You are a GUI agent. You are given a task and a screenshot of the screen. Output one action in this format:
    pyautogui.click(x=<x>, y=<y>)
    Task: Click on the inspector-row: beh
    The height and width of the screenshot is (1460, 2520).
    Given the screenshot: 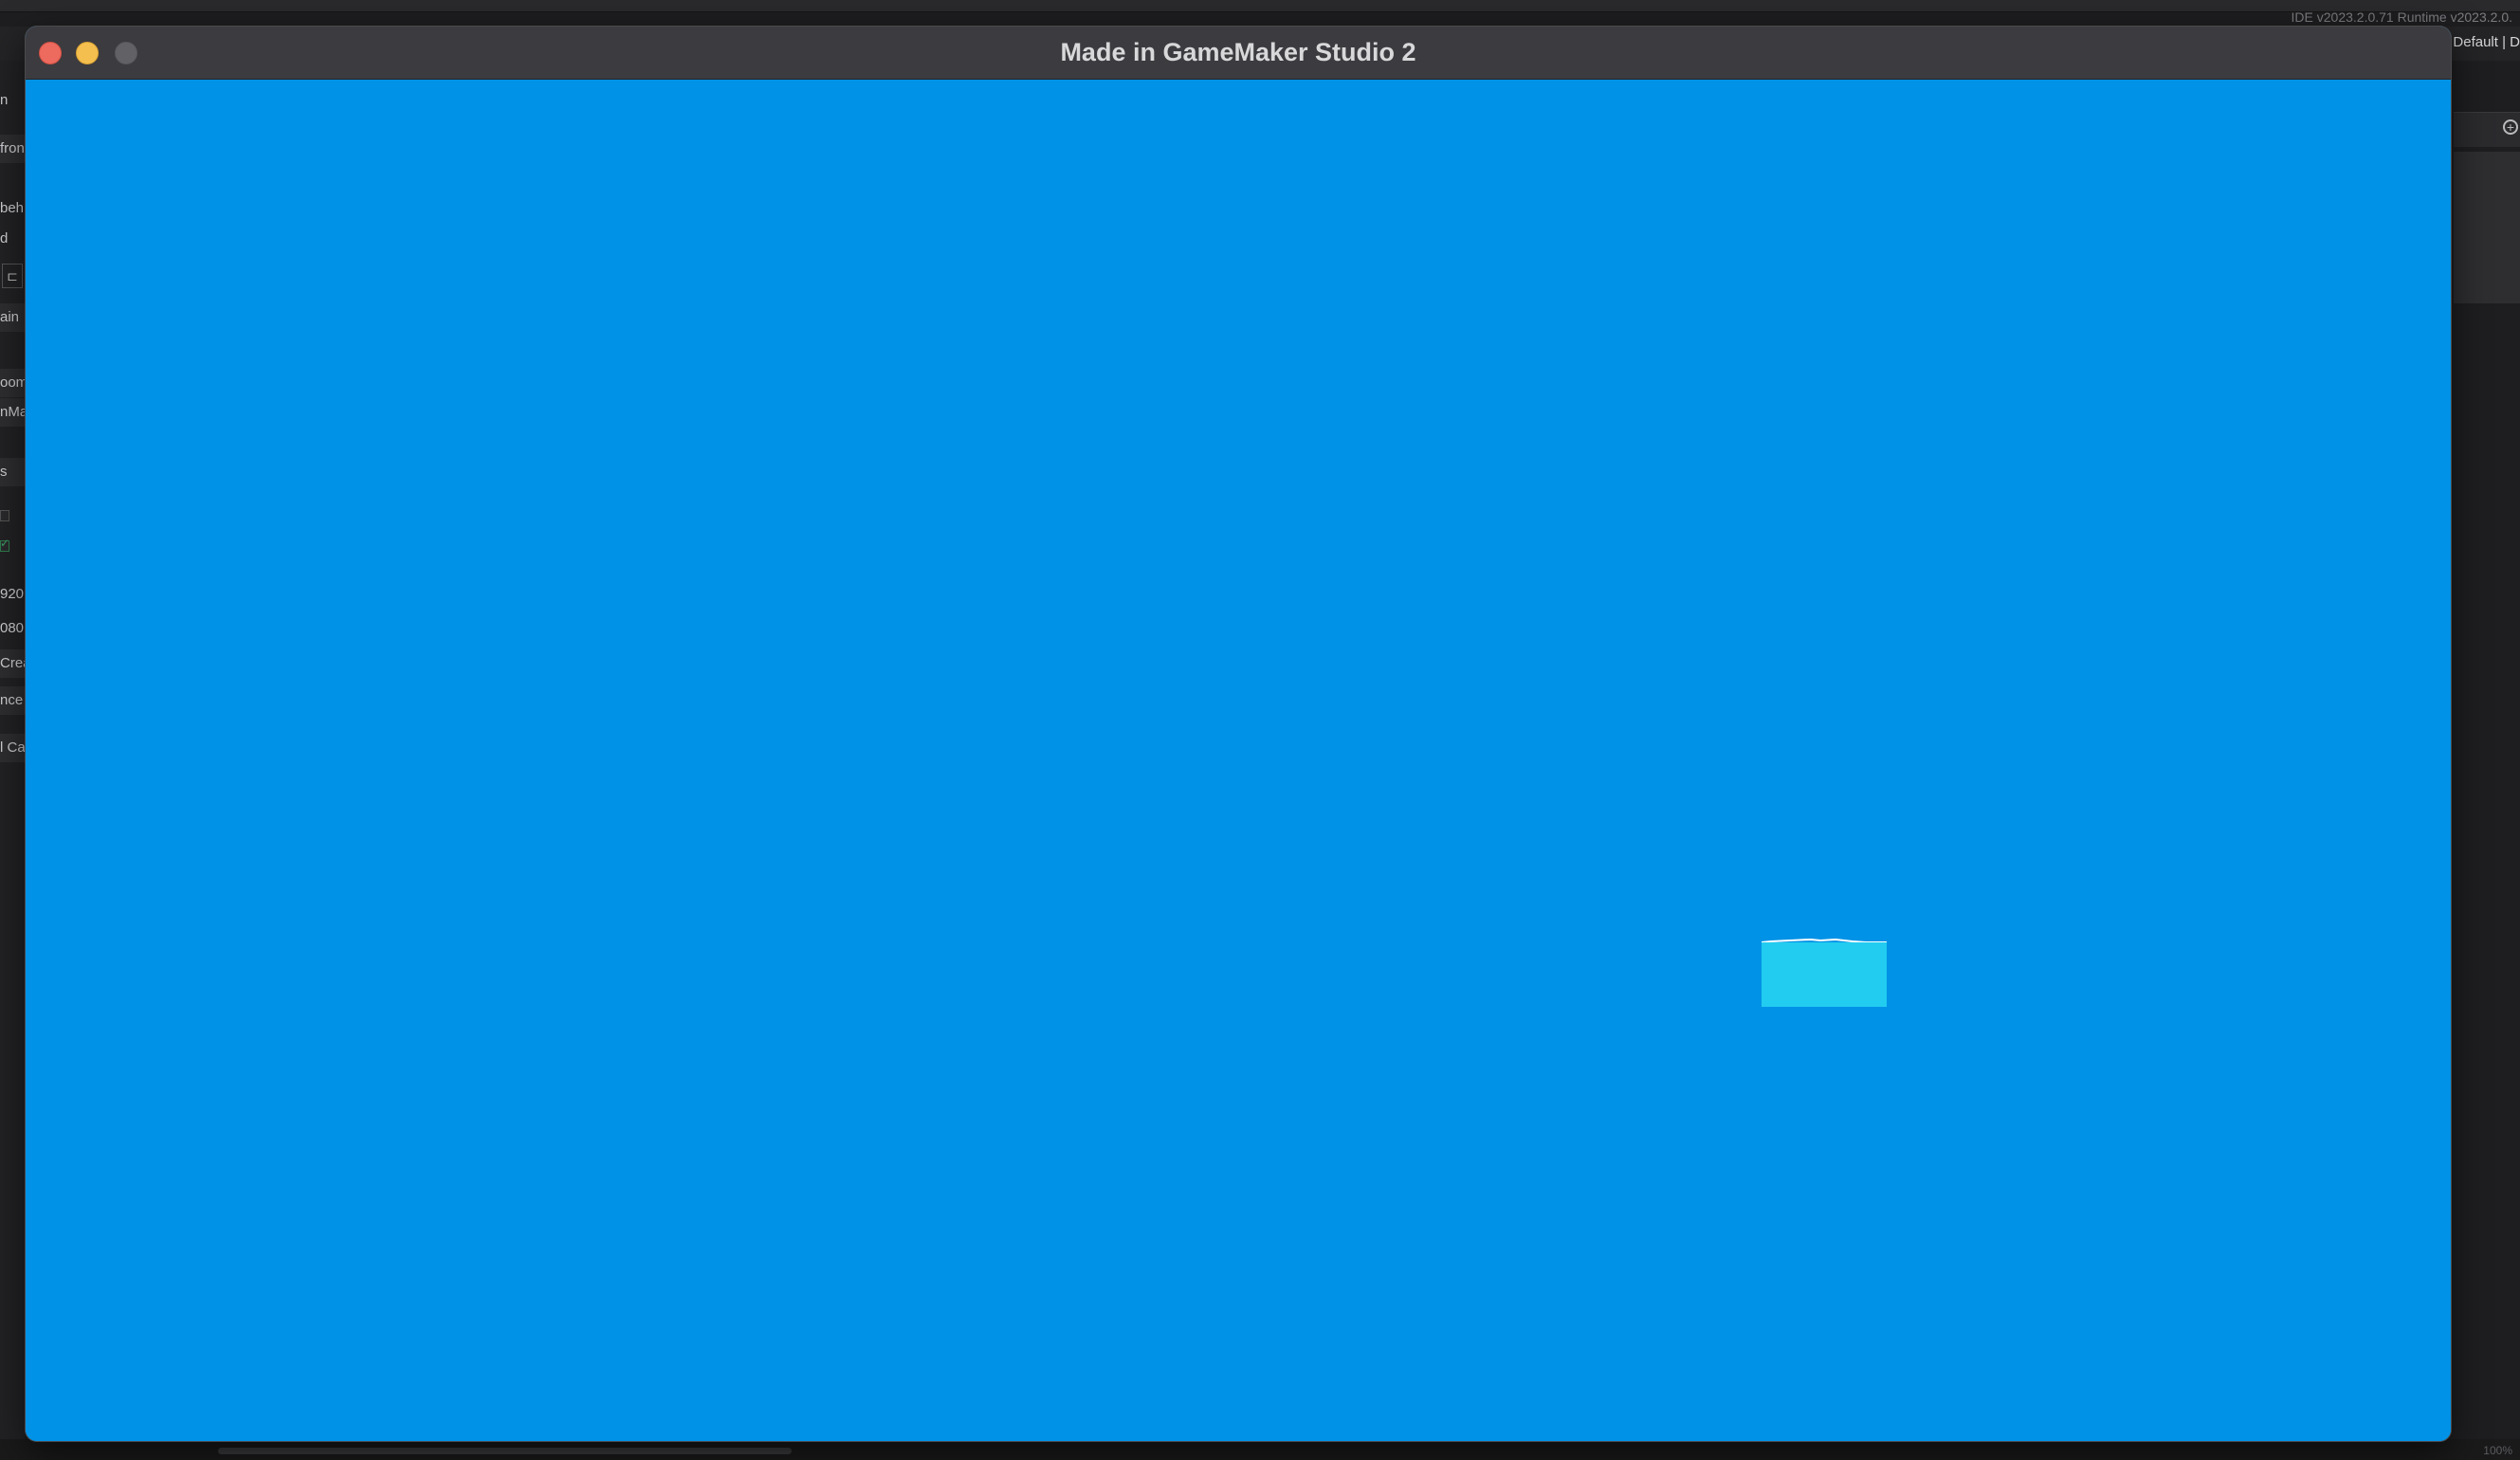 What is the action you would take?
    pyautogui.click(x=12, y=208)
    